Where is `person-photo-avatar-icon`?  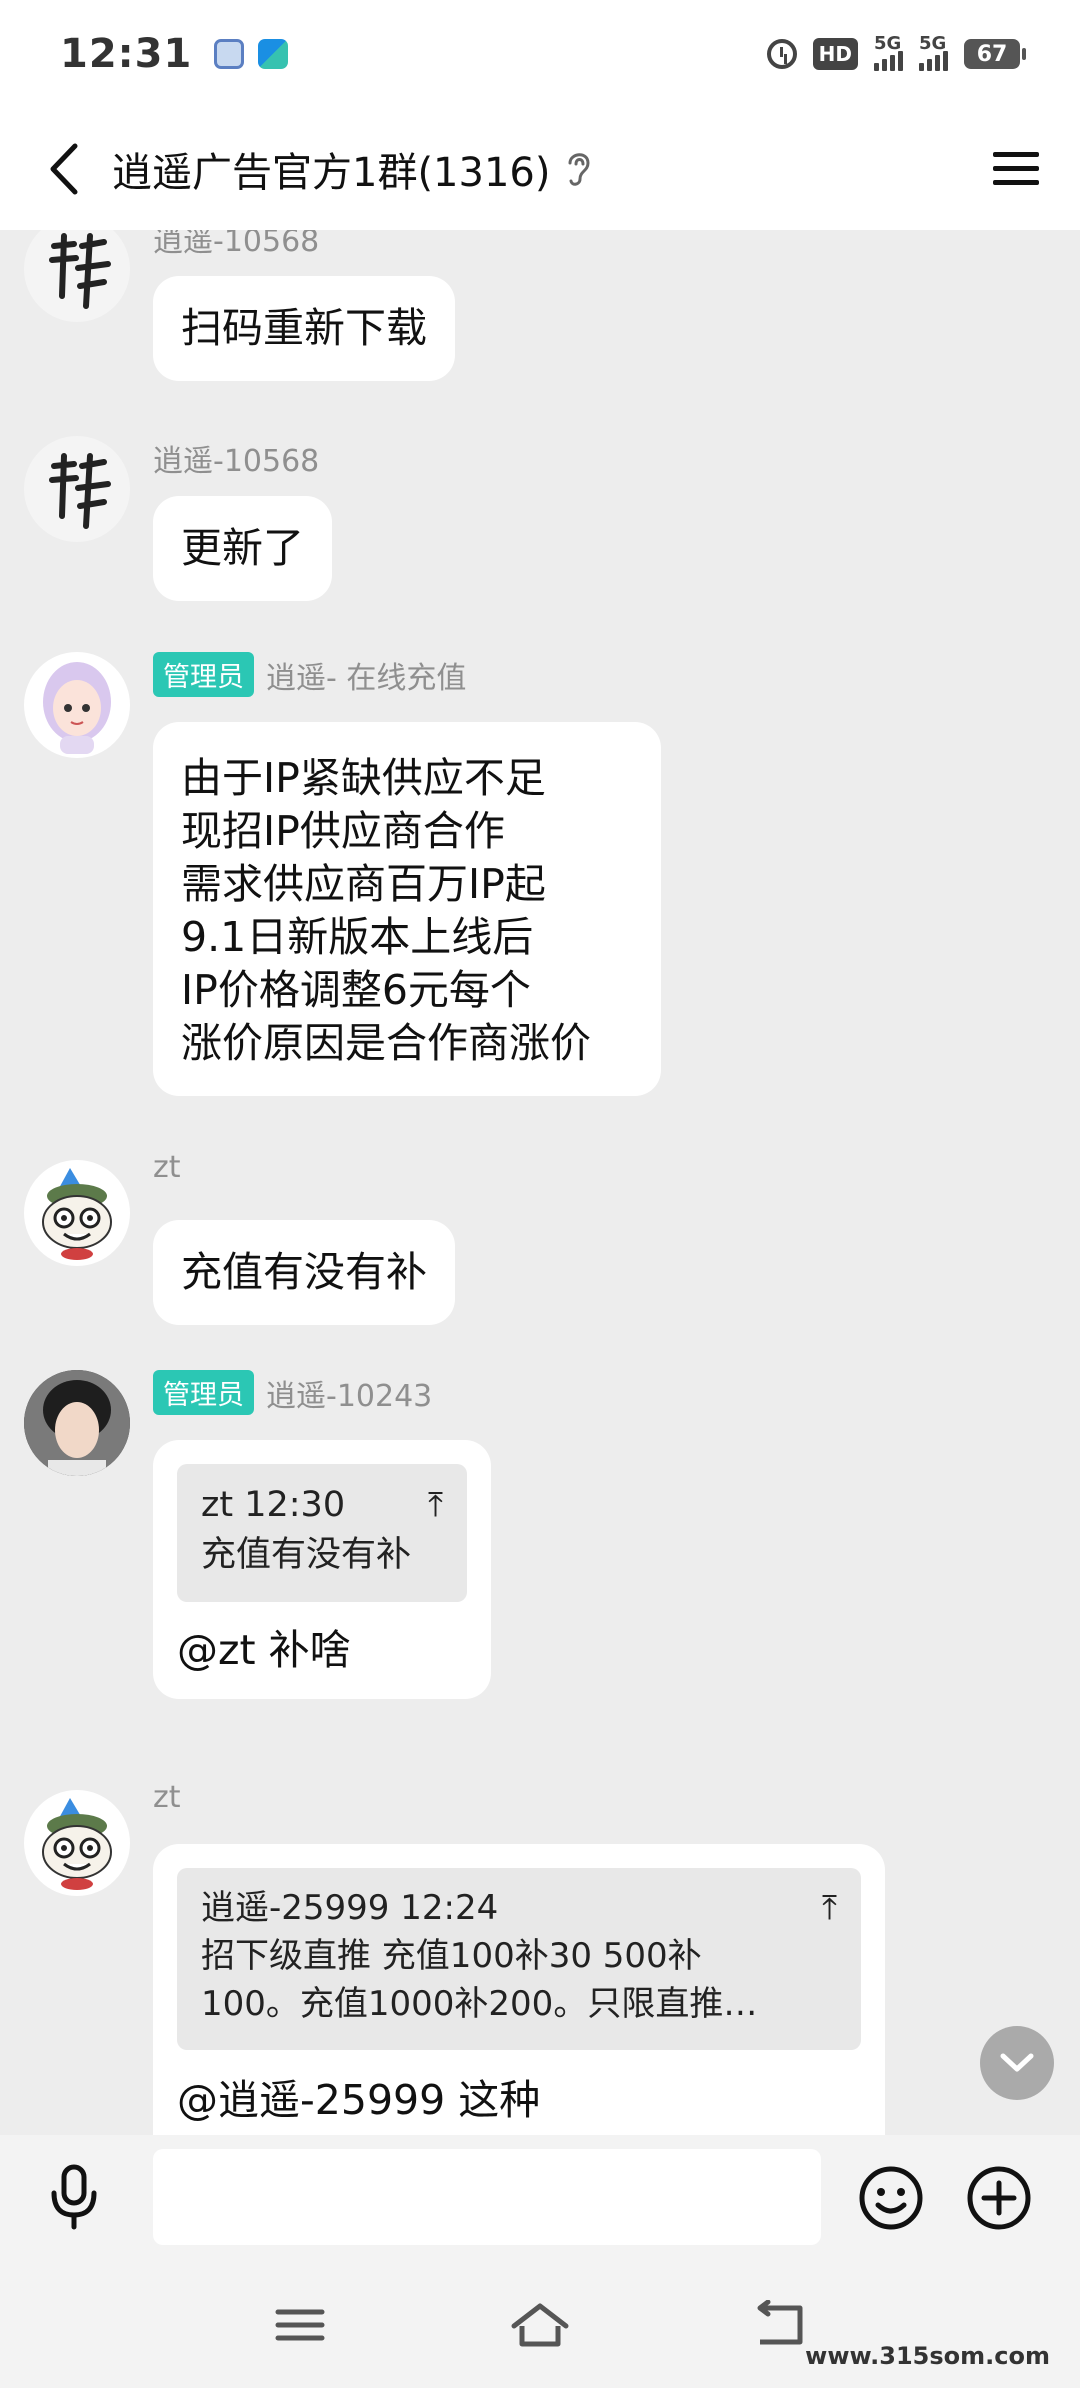 person-photo-avatar-icon is located at coordinates (77, 1423).